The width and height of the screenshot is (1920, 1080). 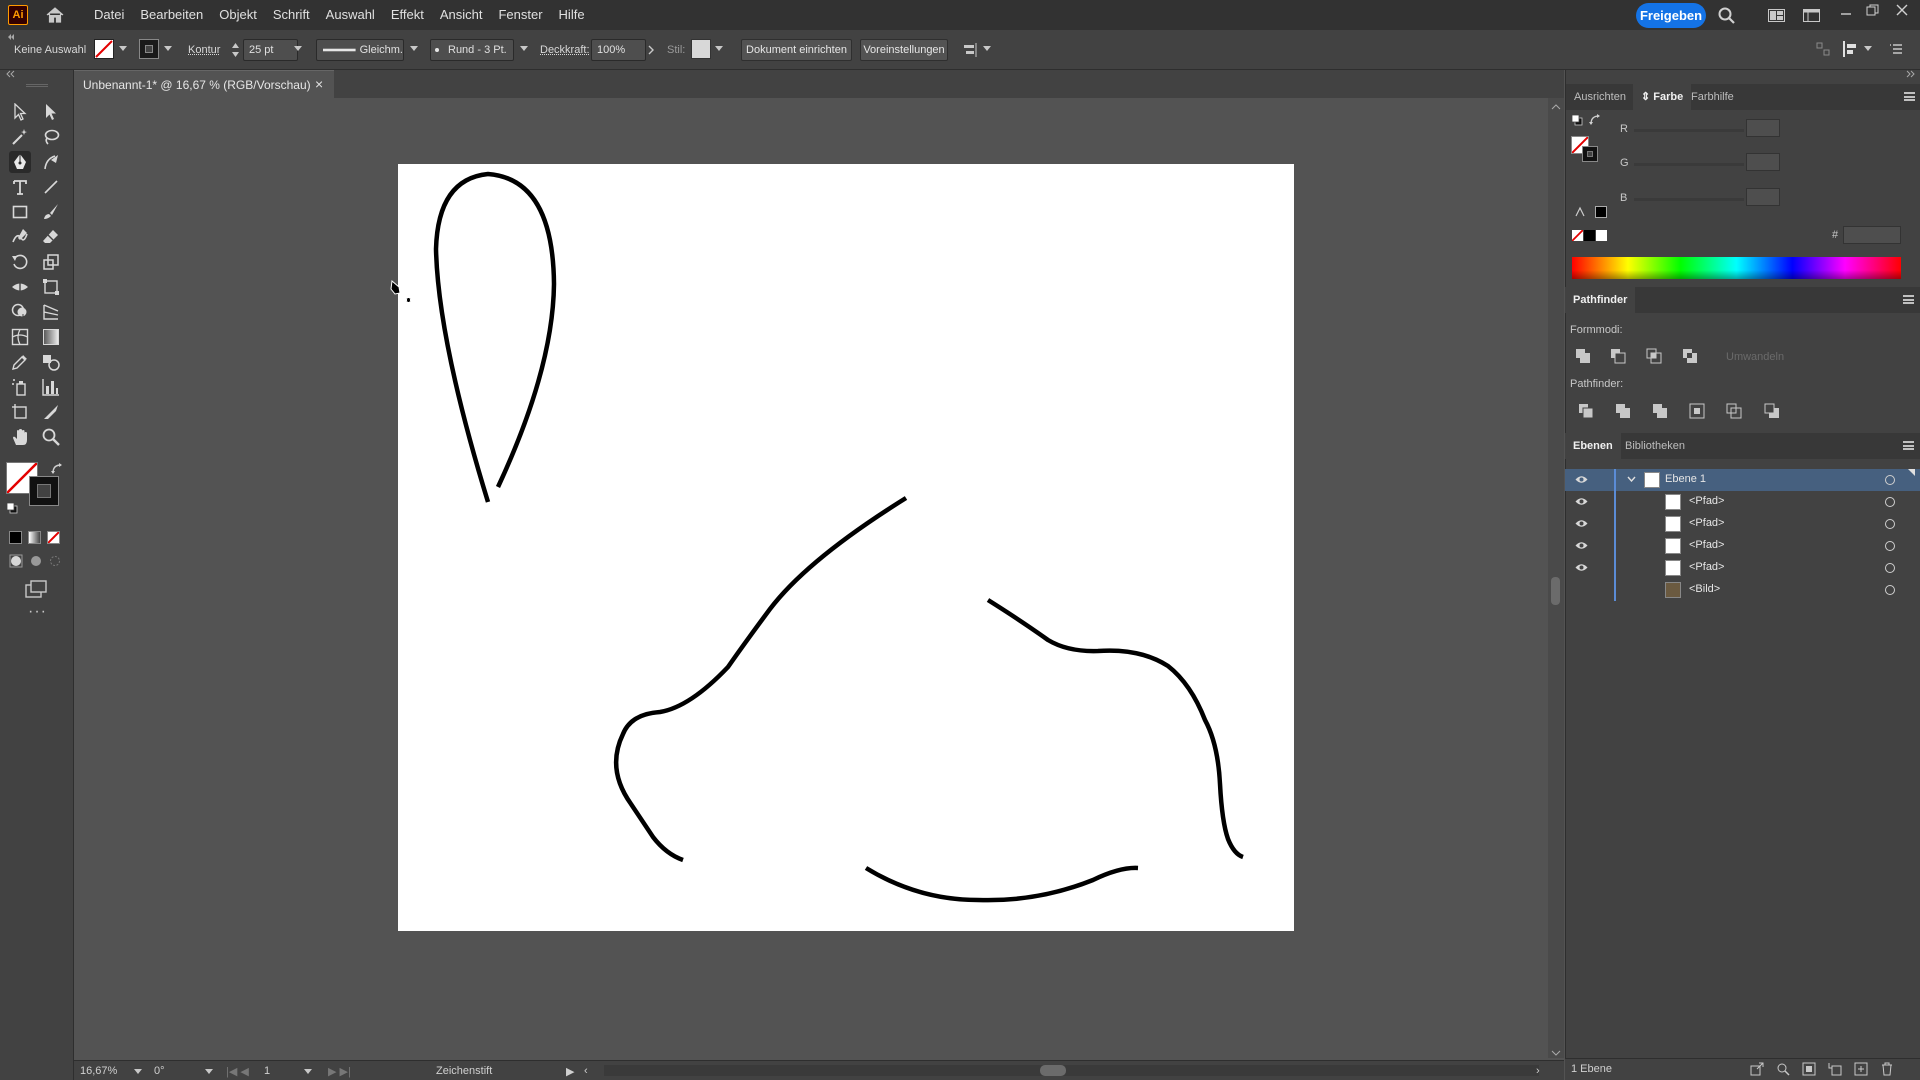 What do you see at coordinates (1823, 49) in the screenshot?
I see `arrange-icon` at bounding box center [1823, 49].